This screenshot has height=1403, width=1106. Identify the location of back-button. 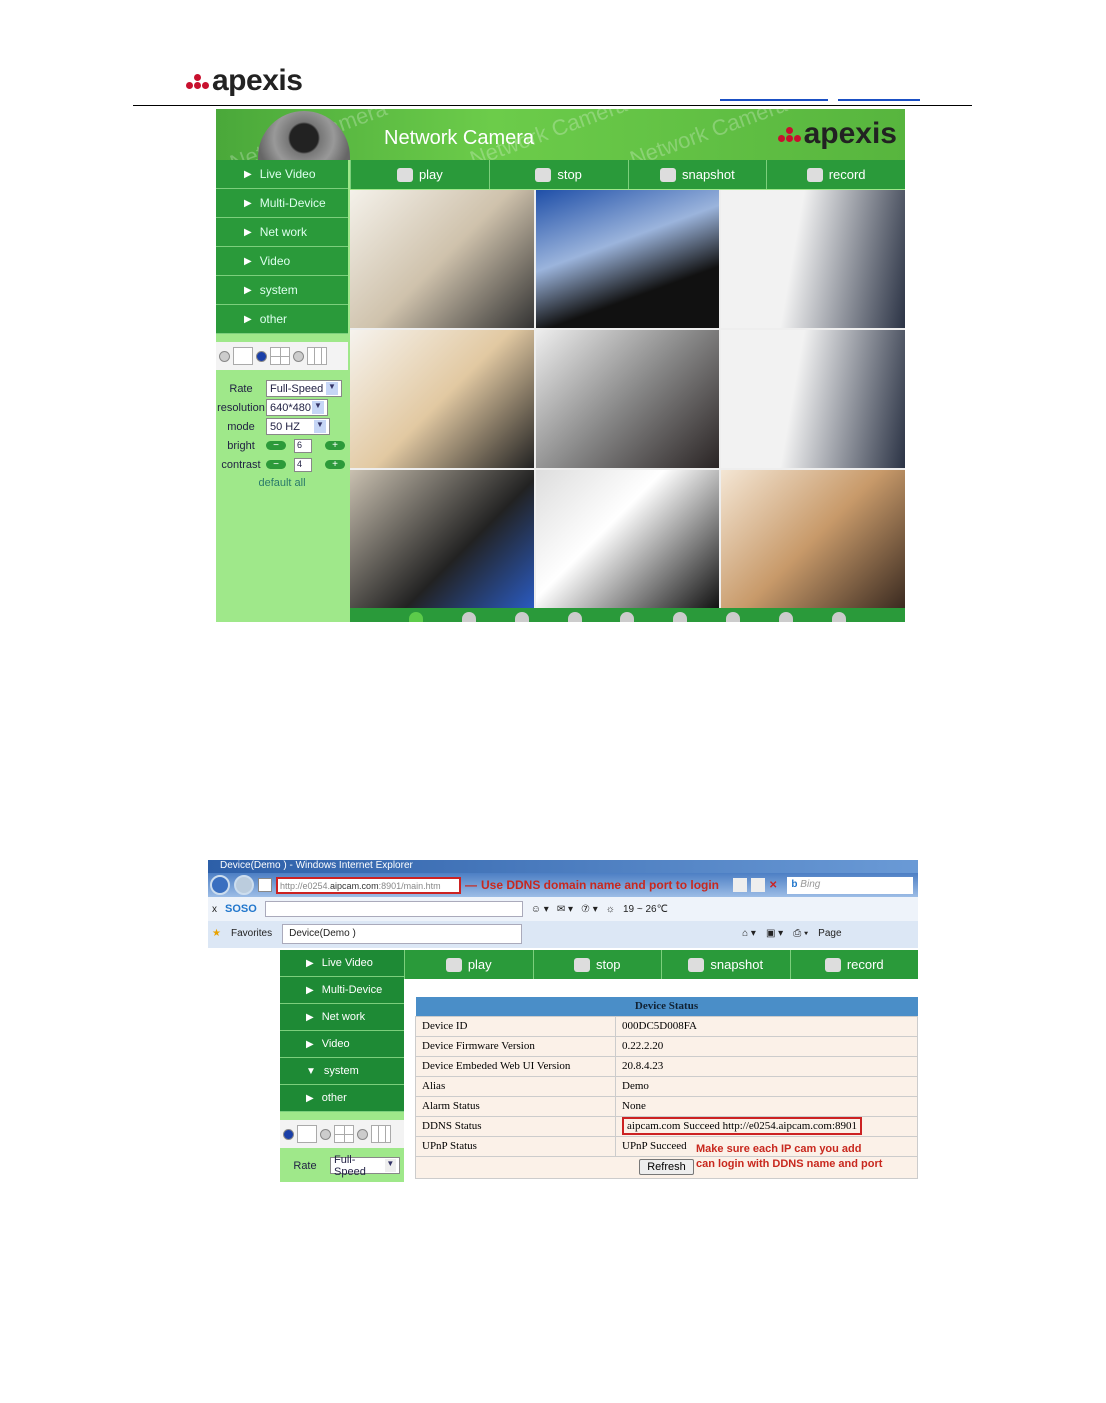
(220, 885).